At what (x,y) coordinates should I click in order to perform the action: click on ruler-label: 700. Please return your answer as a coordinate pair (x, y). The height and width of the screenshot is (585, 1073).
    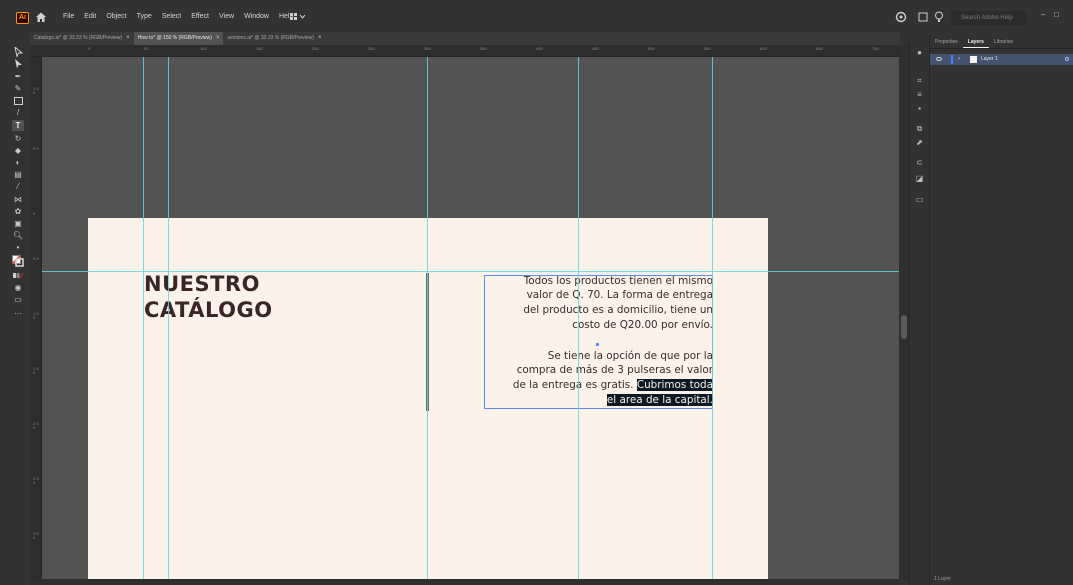
    Looking at the image, I should click on (875, 48).